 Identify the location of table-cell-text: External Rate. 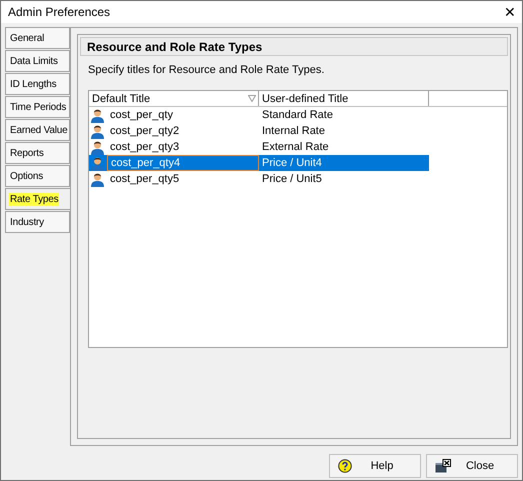
(295, 147).